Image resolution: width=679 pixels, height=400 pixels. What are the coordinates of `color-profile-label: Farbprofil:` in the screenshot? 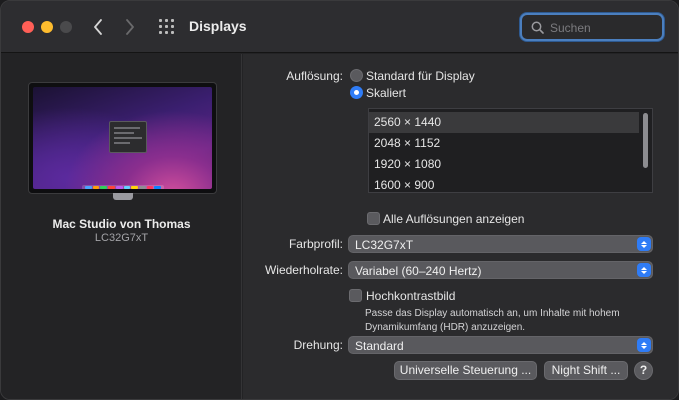 It's located at (315, 244).